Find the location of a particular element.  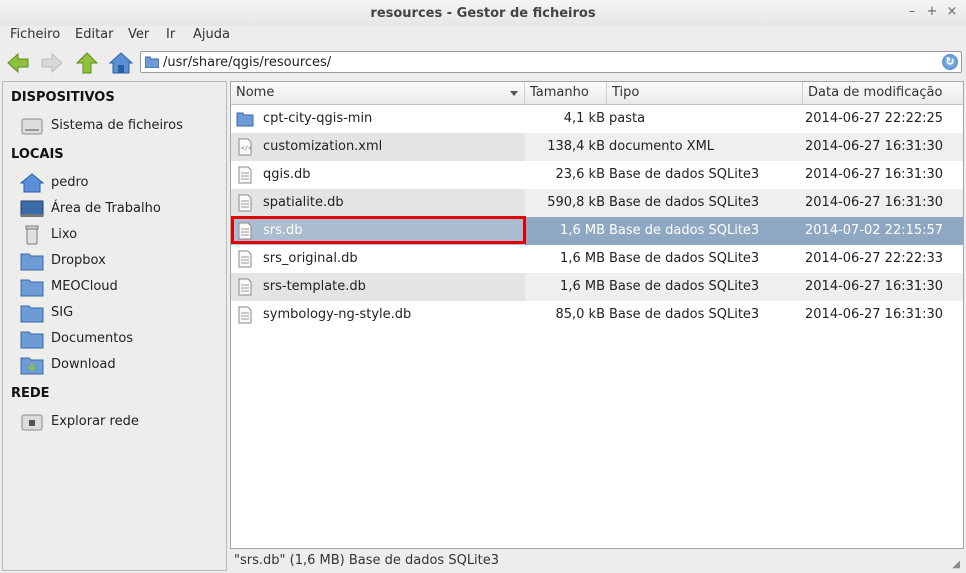

sidebar-item-label: pedro is located at coordinates (70, 182).